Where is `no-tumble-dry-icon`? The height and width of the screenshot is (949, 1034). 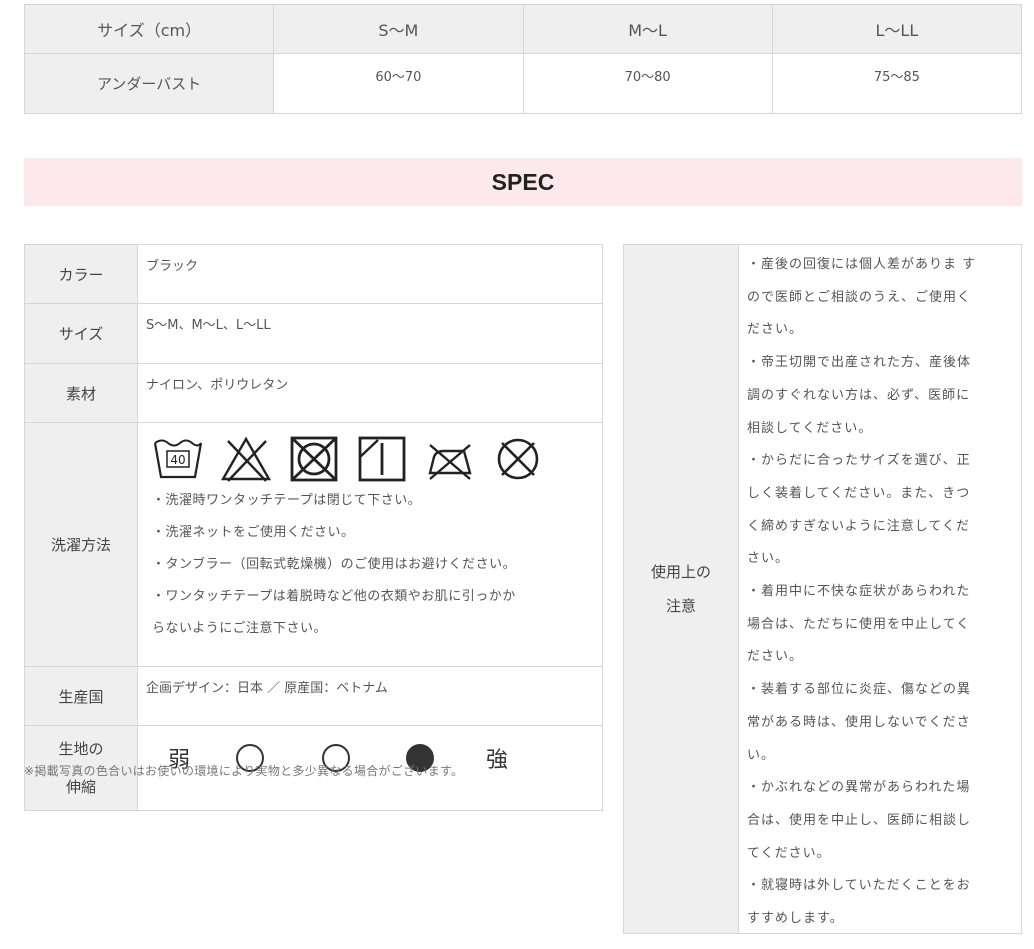 no-tumble-dry-icon is located at coordinates (314, 459).